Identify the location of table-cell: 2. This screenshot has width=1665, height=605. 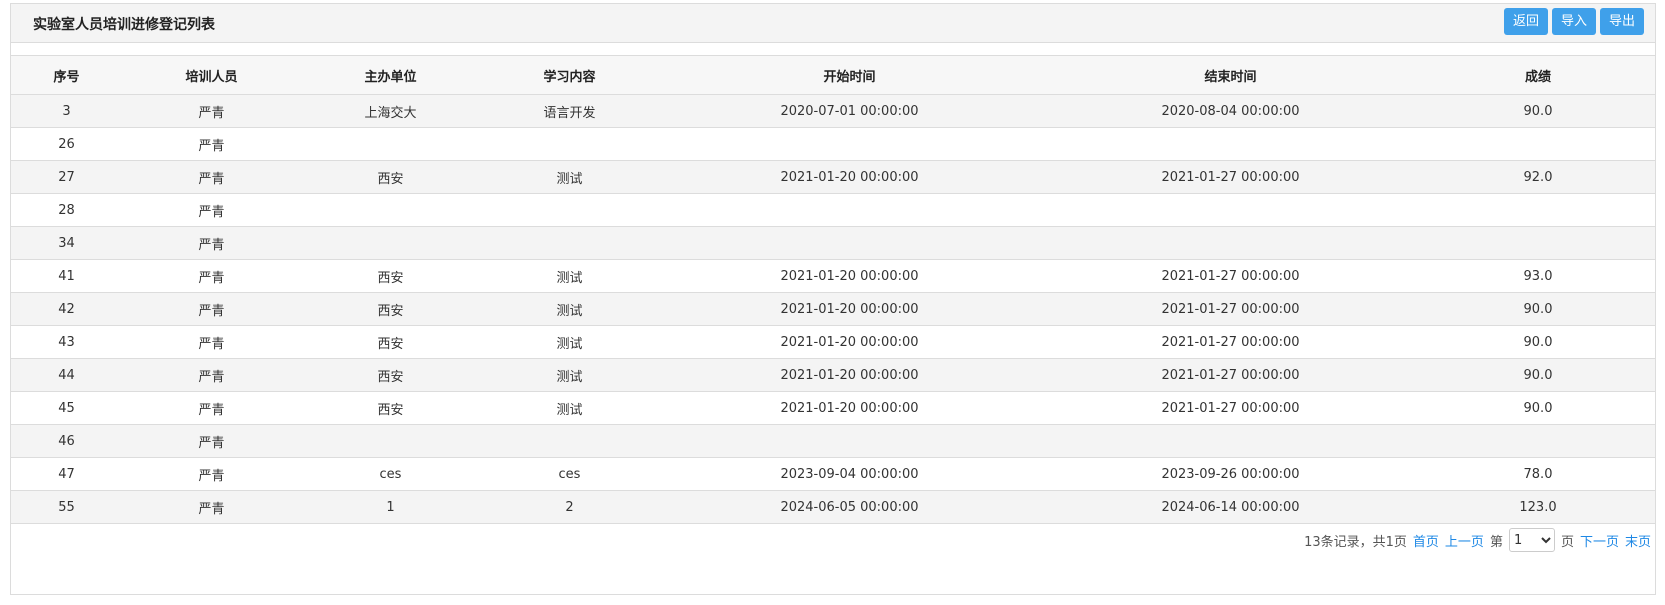
(569, 507).